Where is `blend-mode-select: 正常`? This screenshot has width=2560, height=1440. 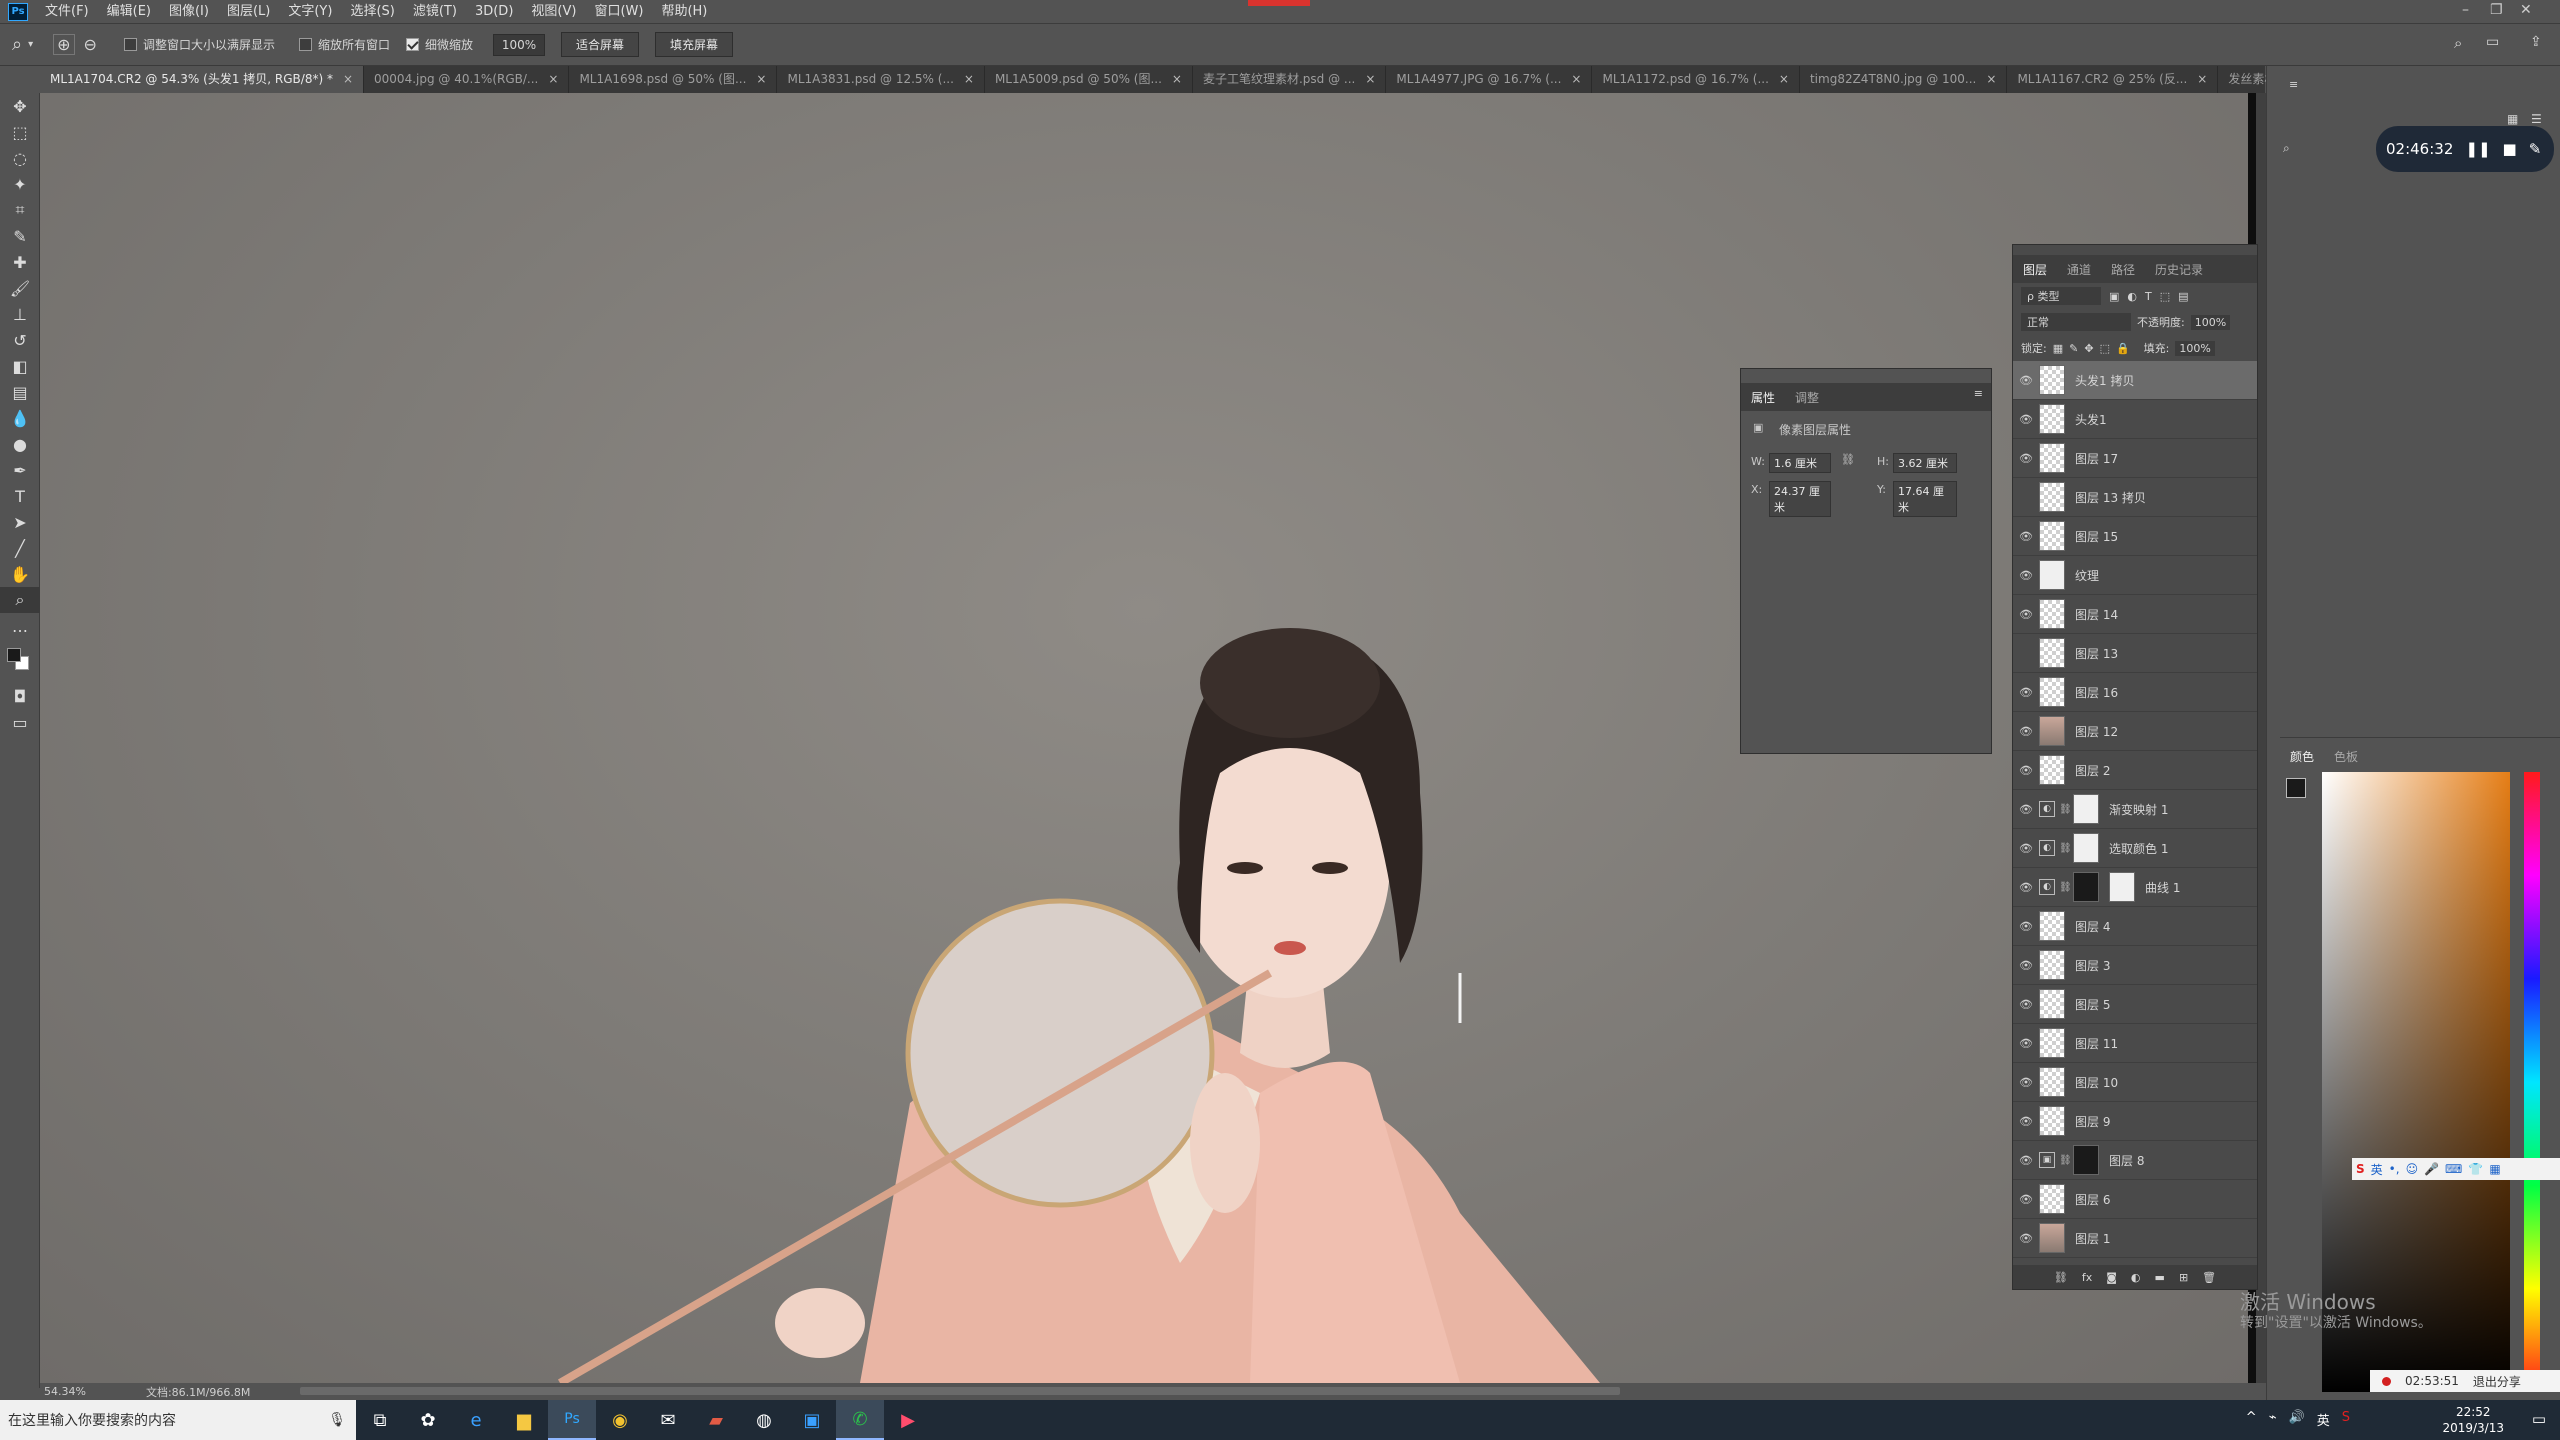 blend-mode-select: 正常 is located at coordinates (2076, 322).